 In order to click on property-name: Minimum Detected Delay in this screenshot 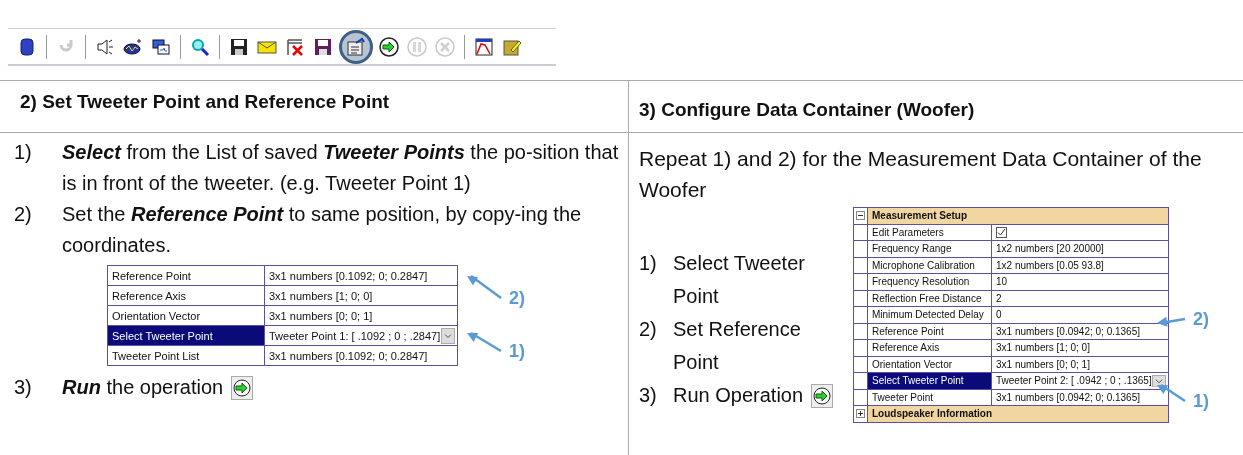, I will do `click(930, 315)`.